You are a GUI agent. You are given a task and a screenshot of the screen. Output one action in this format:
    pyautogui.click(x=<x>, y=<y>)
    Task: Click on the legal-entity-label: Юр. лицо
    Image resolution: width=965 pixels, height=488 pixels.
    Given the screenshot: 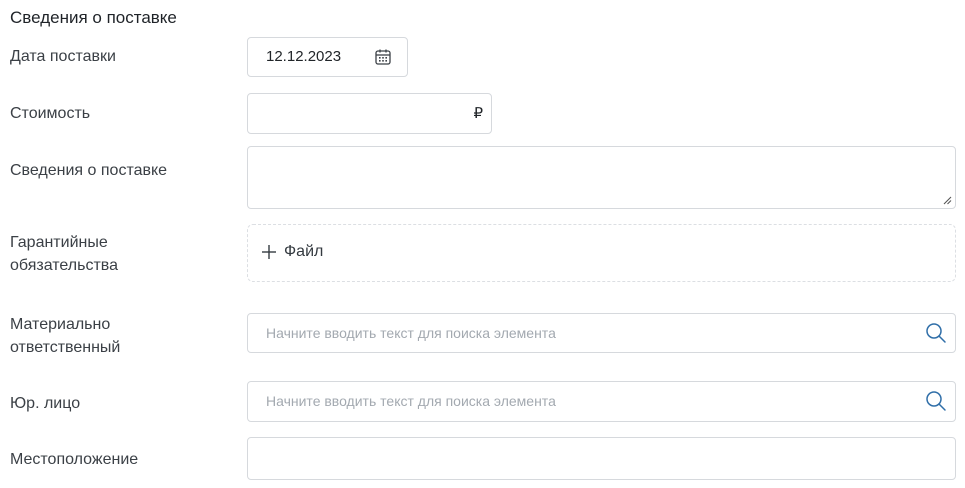 What is the action you would take?
    pyautogui.click(x=45, y=403)
    